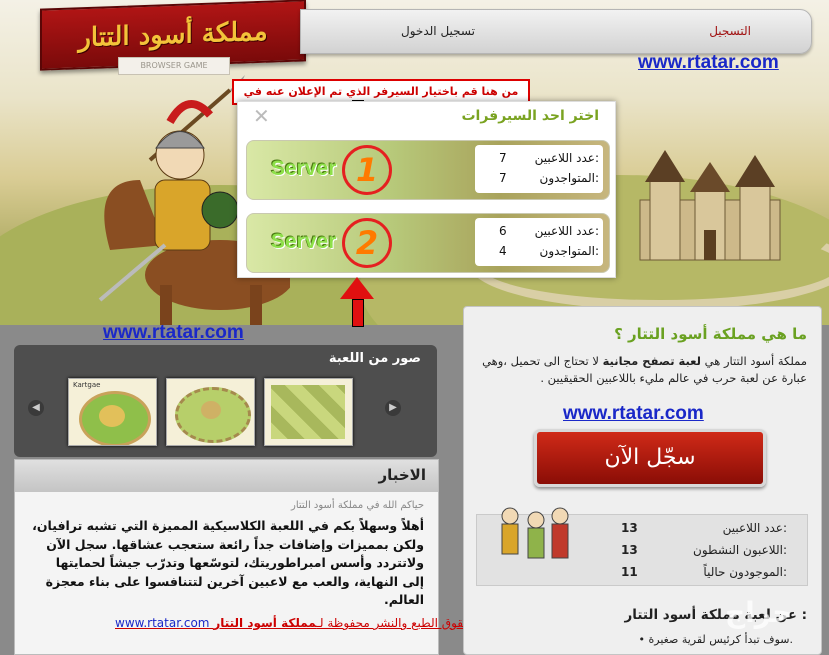 The width and height of the screenshot is (829, 655). What do you see at coordinates (112, 412) in the screenshot?
I see `gallery-thumb: Kartgae` at bounding box center [112, 412].